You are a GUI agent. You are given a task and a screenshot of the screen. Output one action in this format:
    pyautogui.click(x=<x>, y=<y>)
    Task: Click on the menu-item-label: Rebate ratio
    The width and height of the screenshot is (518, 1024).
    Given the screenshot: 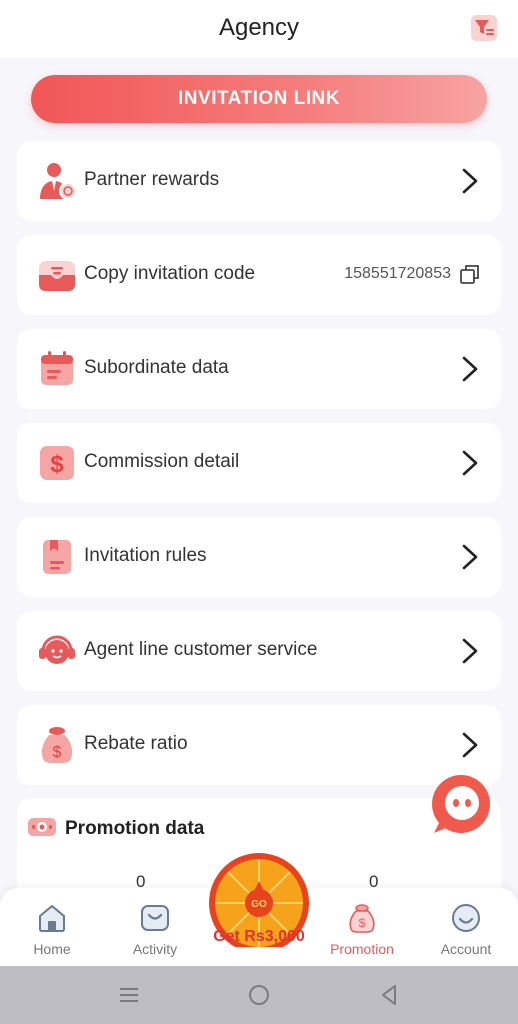 What is the action you would take?
    pyautogui.click(x=136, y=743)
    